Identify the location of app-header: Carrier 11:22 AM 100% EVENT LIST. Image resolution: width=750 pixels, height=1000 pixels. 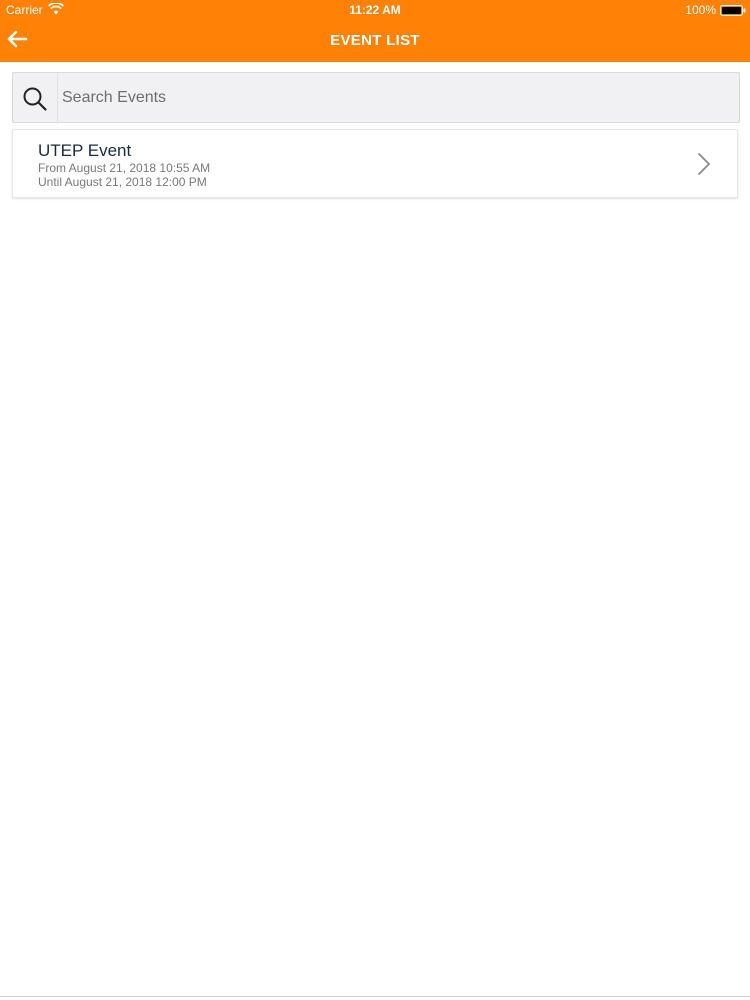
(375, 31).